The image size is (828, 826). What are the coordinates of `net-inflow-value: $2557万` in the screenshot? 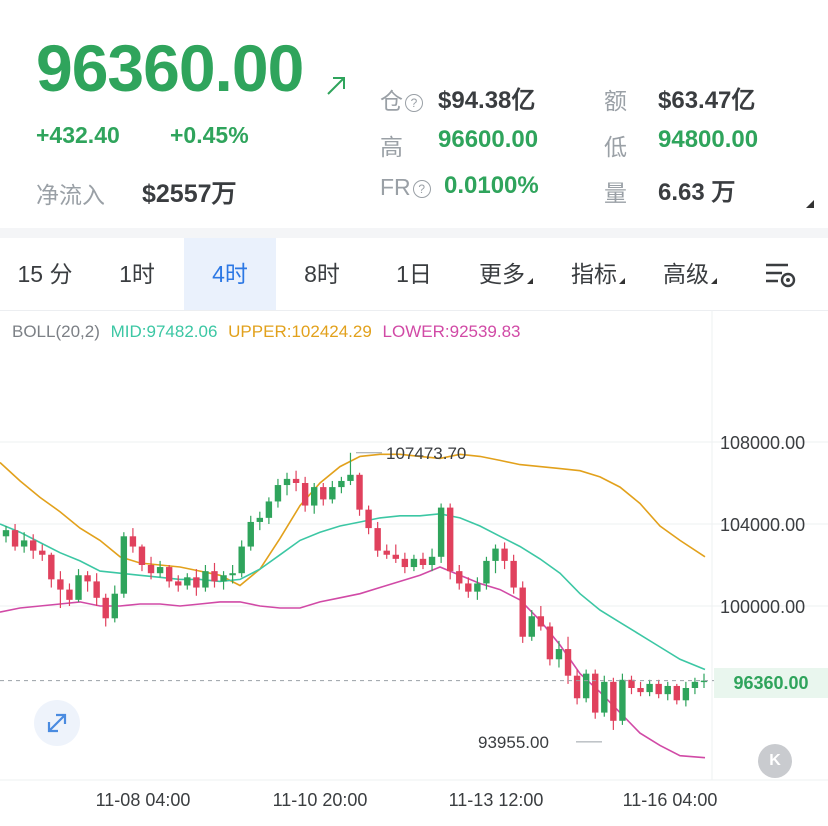 It's located at (189, 194).